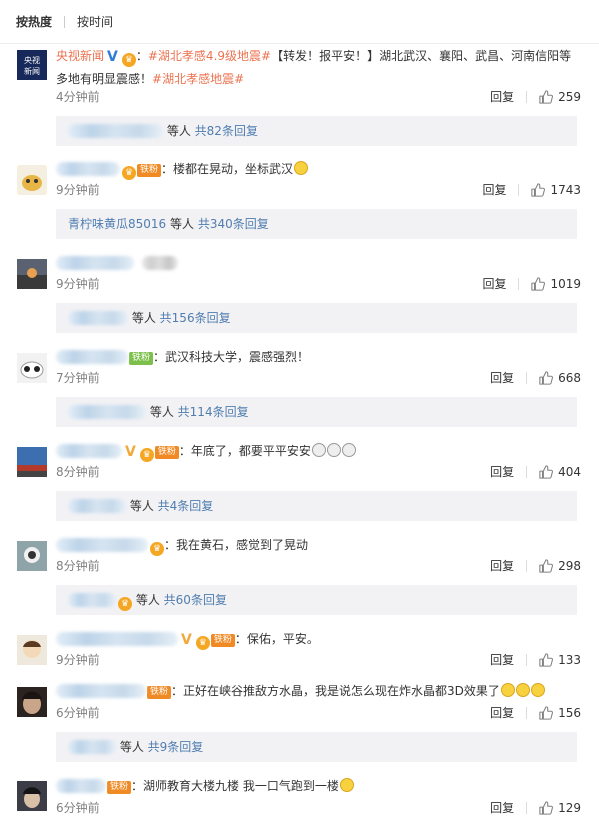 The height and width of the screenshot is (831, 599). Describe the element at coordinates (95, 21) in the screenshot. I see `sort-by-time-tab: 按时间` at that location.